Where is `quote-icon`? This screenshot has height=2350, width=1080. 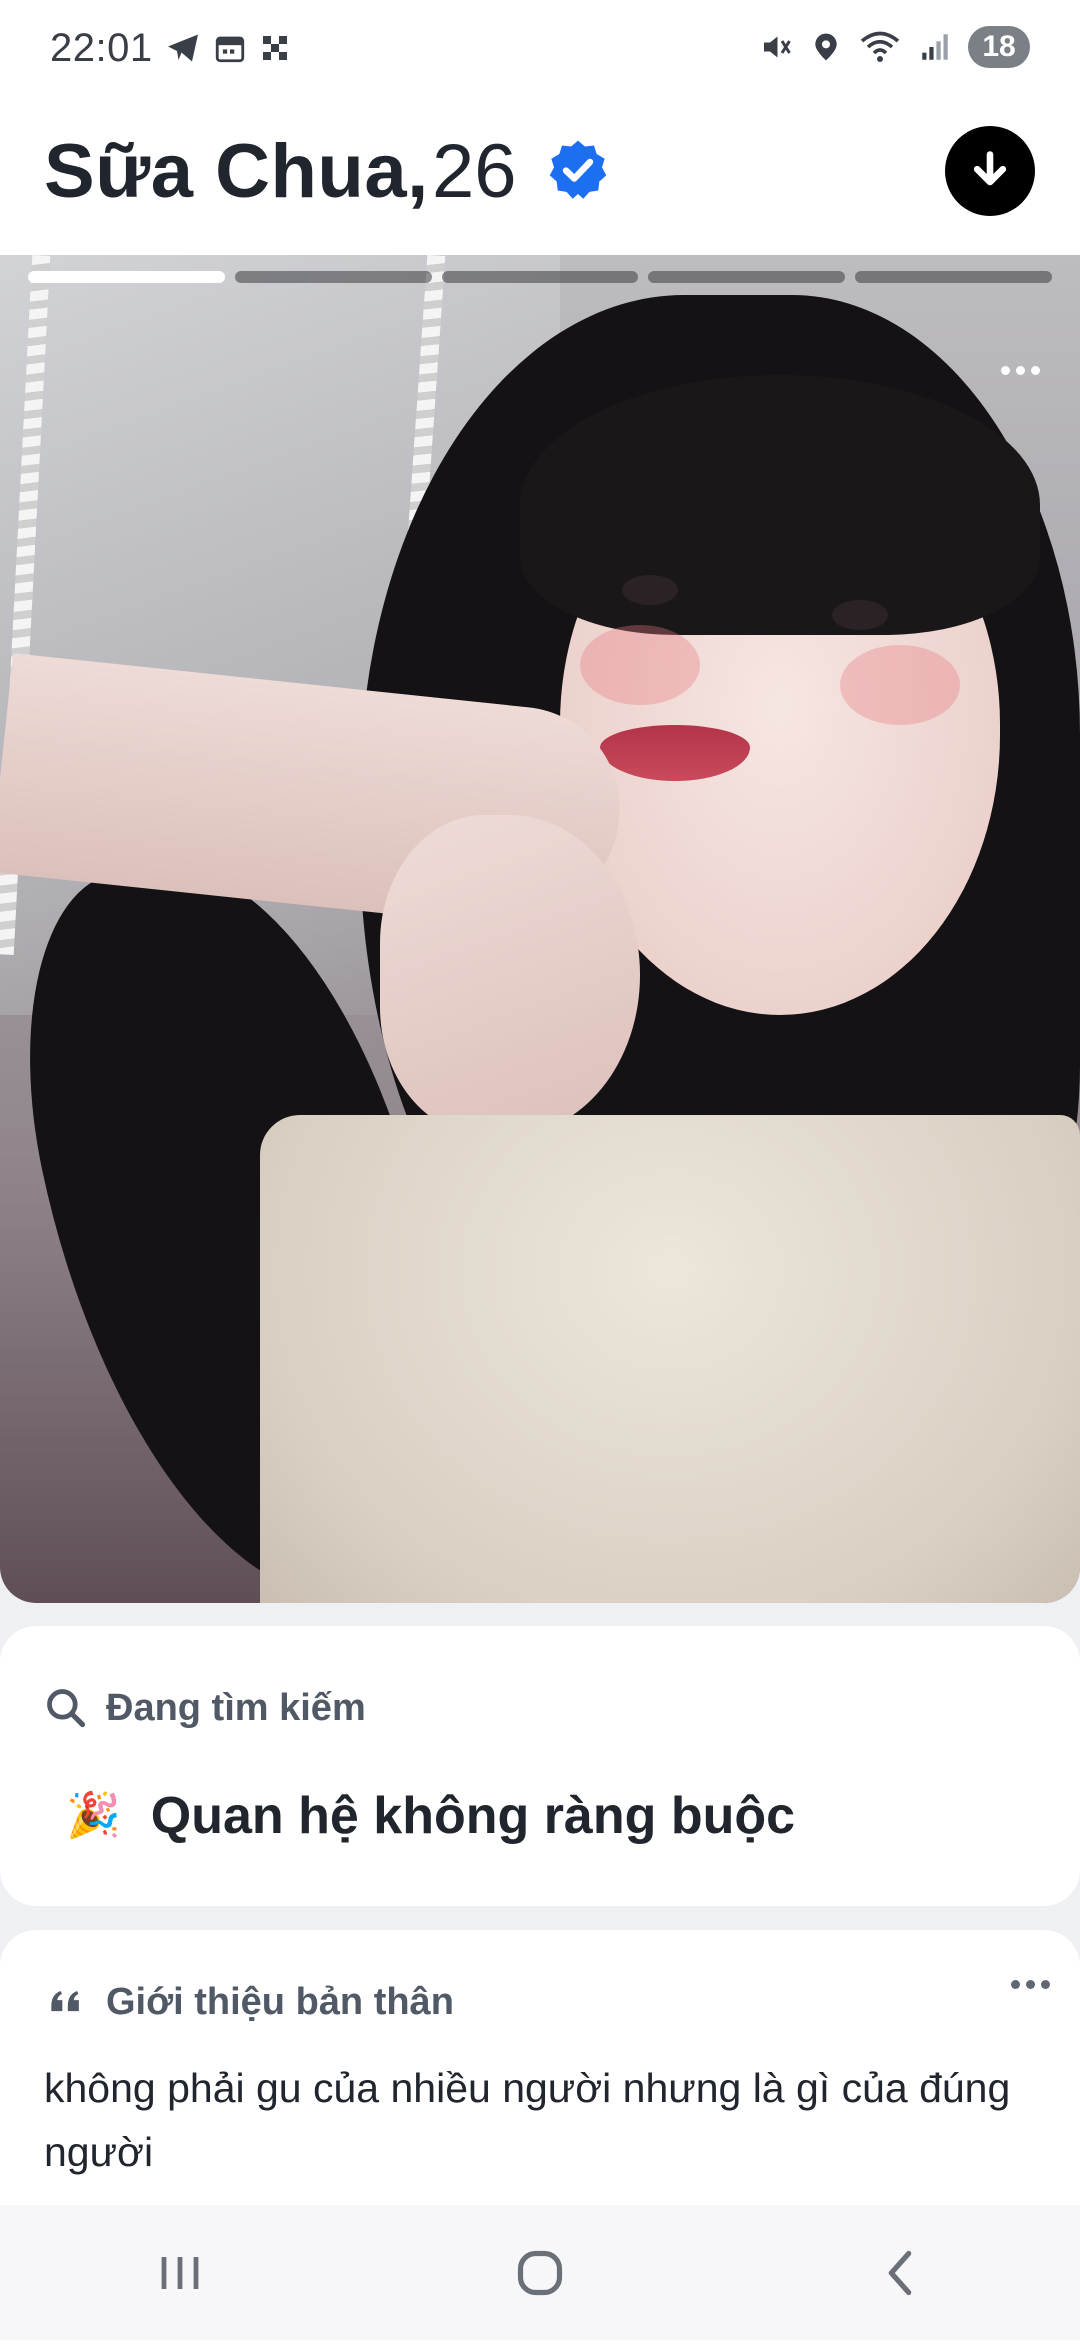
quote-icon is located at coordinates (65, 2001).